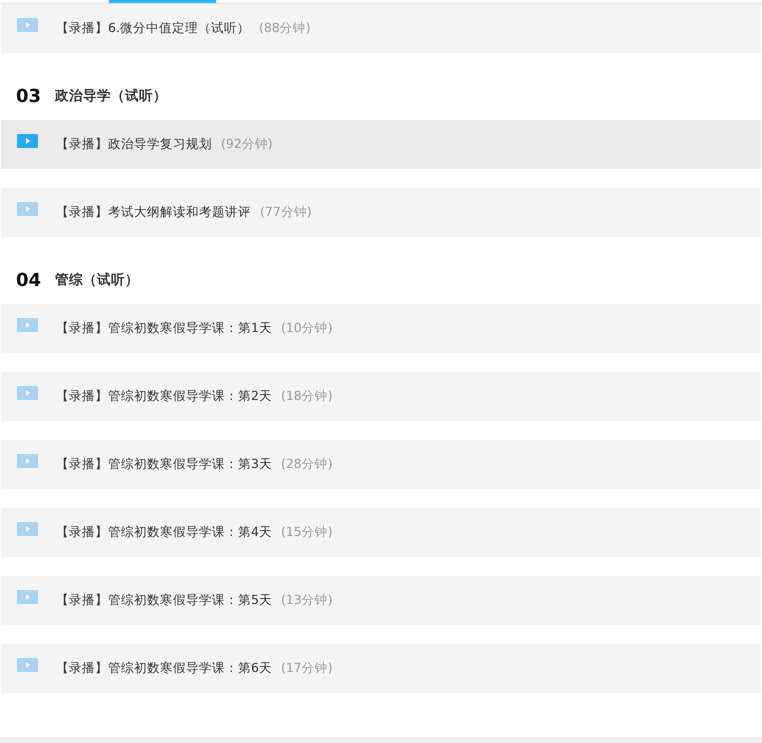 The image size is (762, 743). I want to click on lesson-duration: (17分钟), so click(306, 668).